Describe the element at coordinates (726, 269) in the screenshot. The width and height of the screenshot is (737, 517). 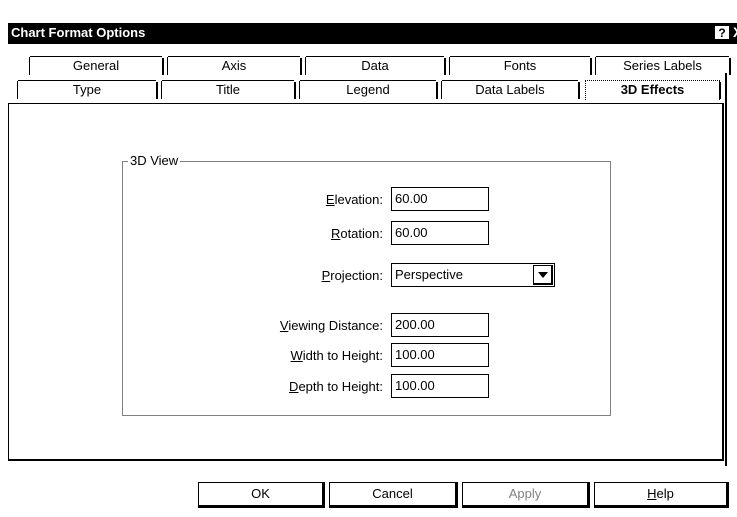
I see `panel-shadow` at that location.